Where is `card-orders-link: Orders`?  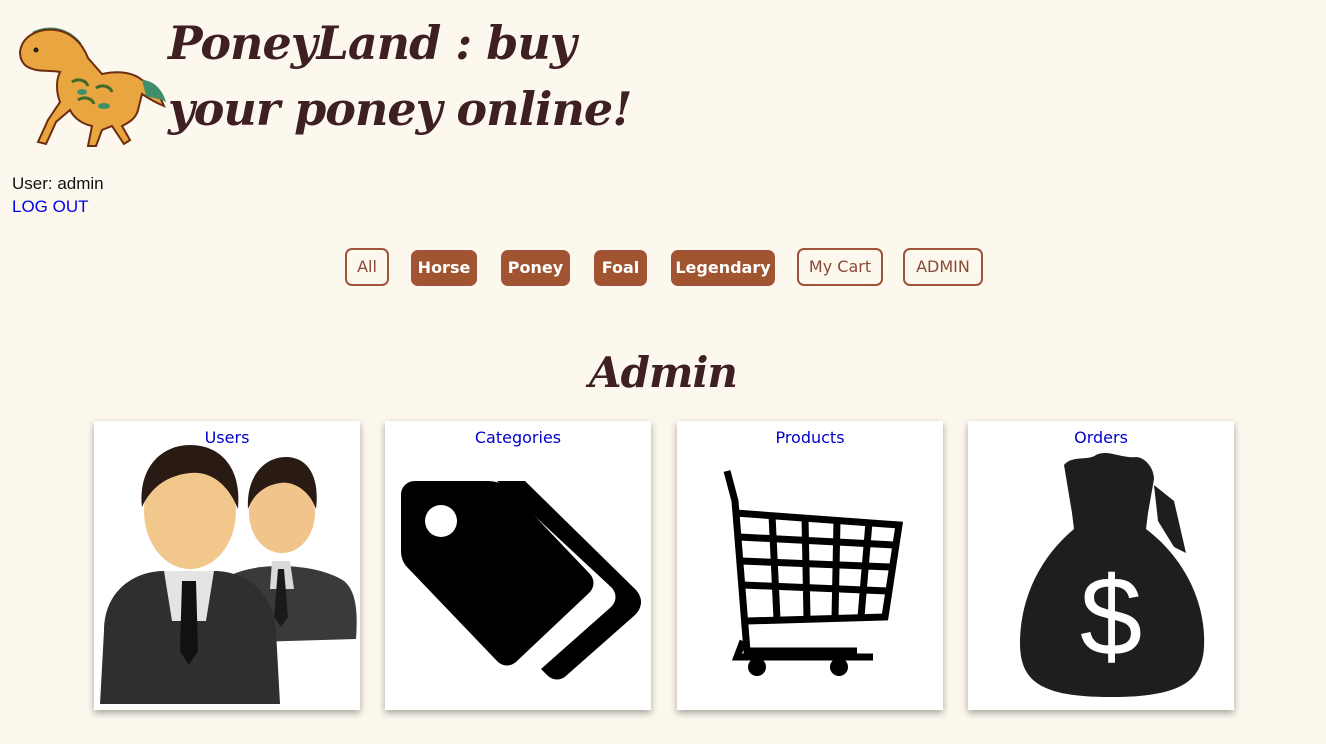
card-orders-link: Orders is located at coordinates (1101, 437).